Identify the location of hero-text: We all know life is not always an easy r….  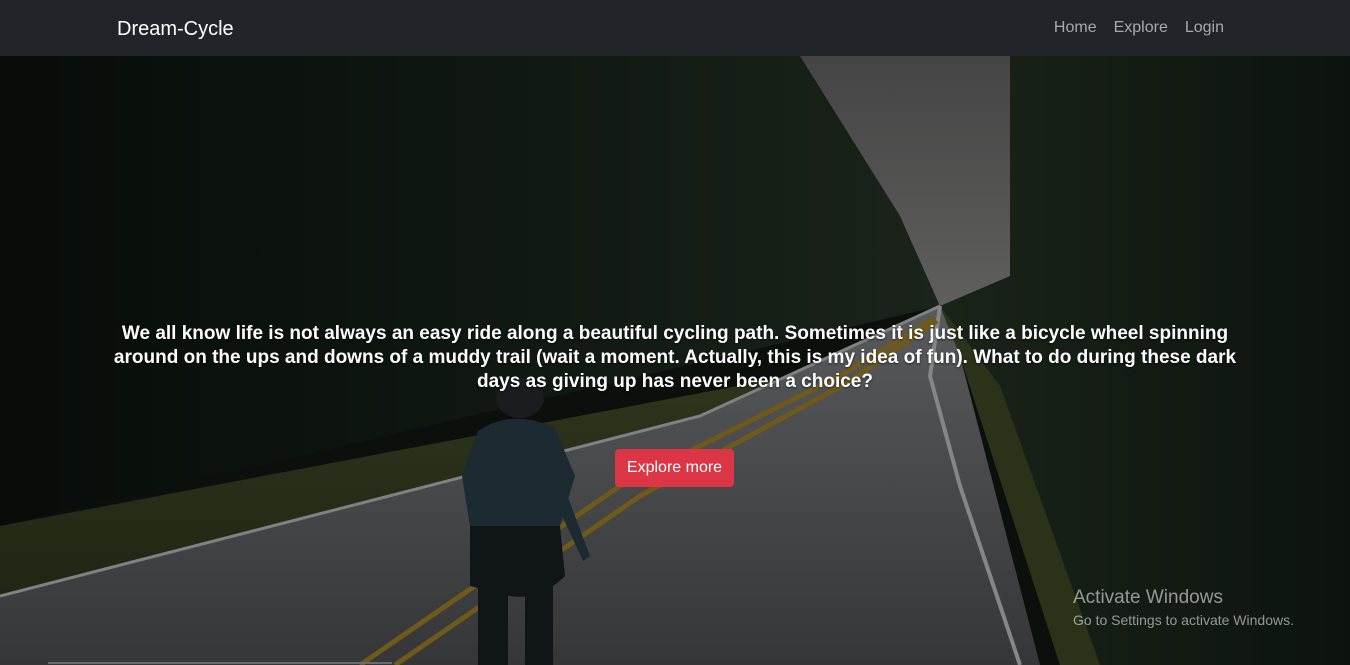
(675, 357).